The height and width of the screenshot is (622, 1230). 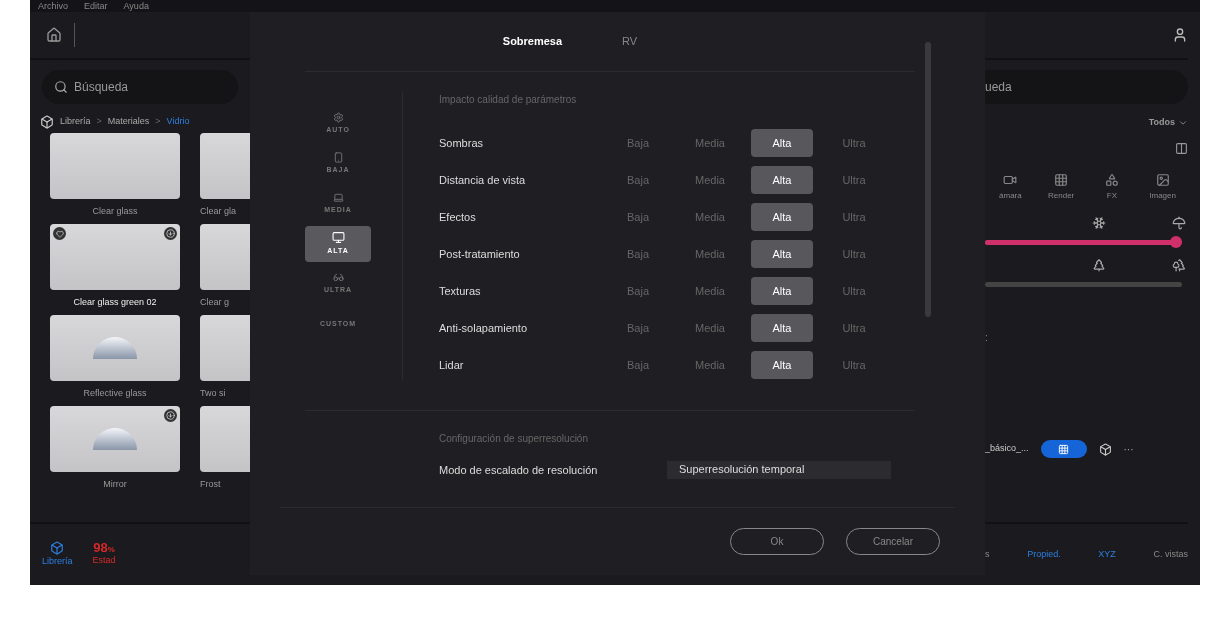 I want to click on trees-icon, so click(x=1179, y=265).